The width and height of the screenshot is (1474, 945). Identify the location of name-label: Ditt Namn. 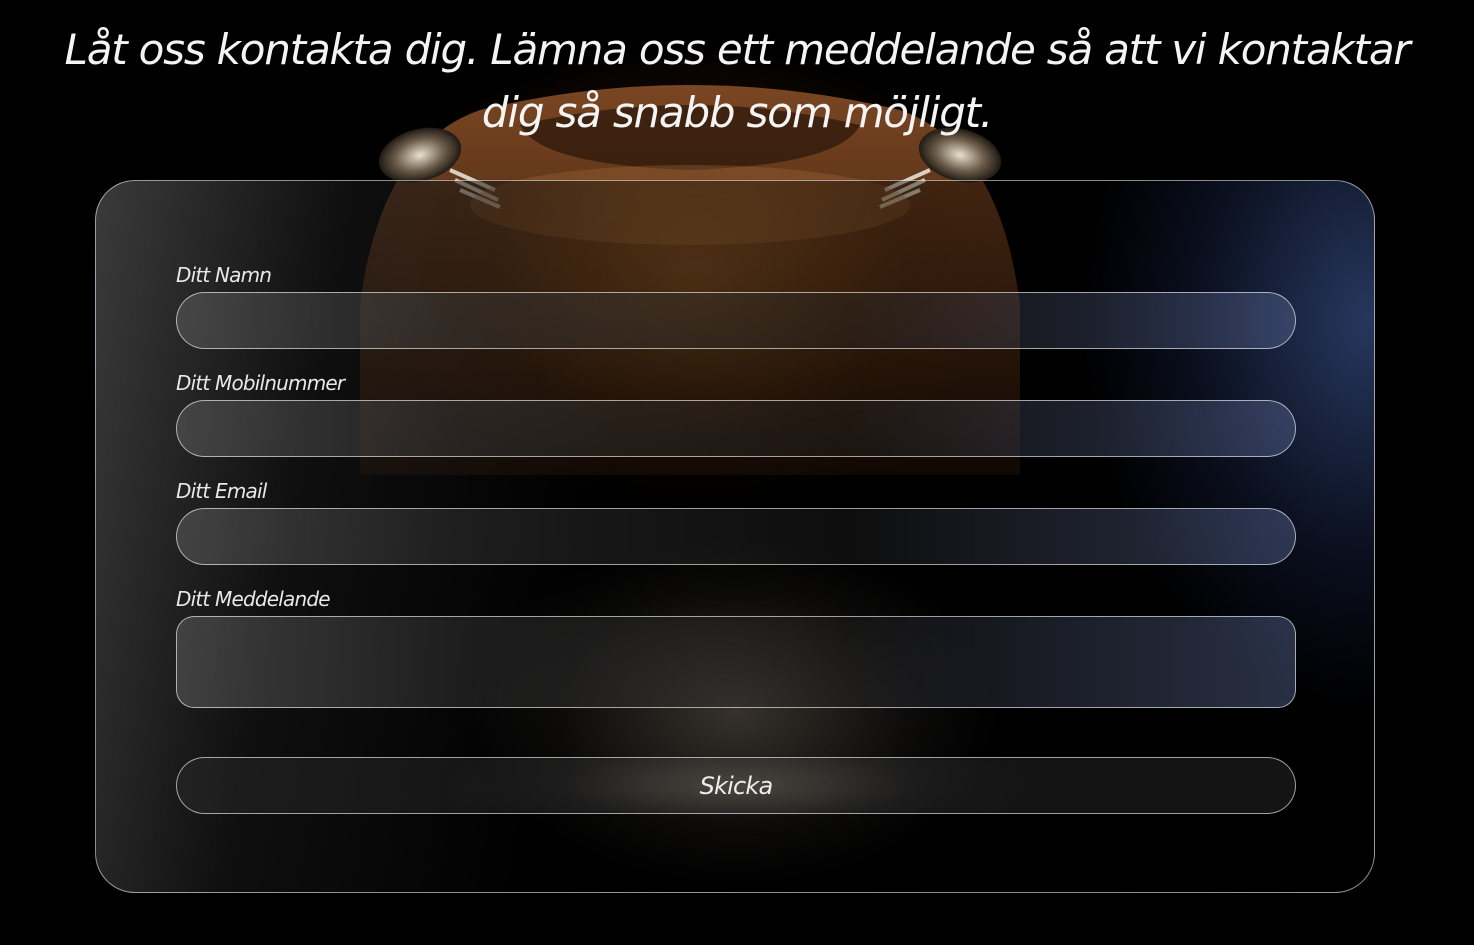
(224, 275).